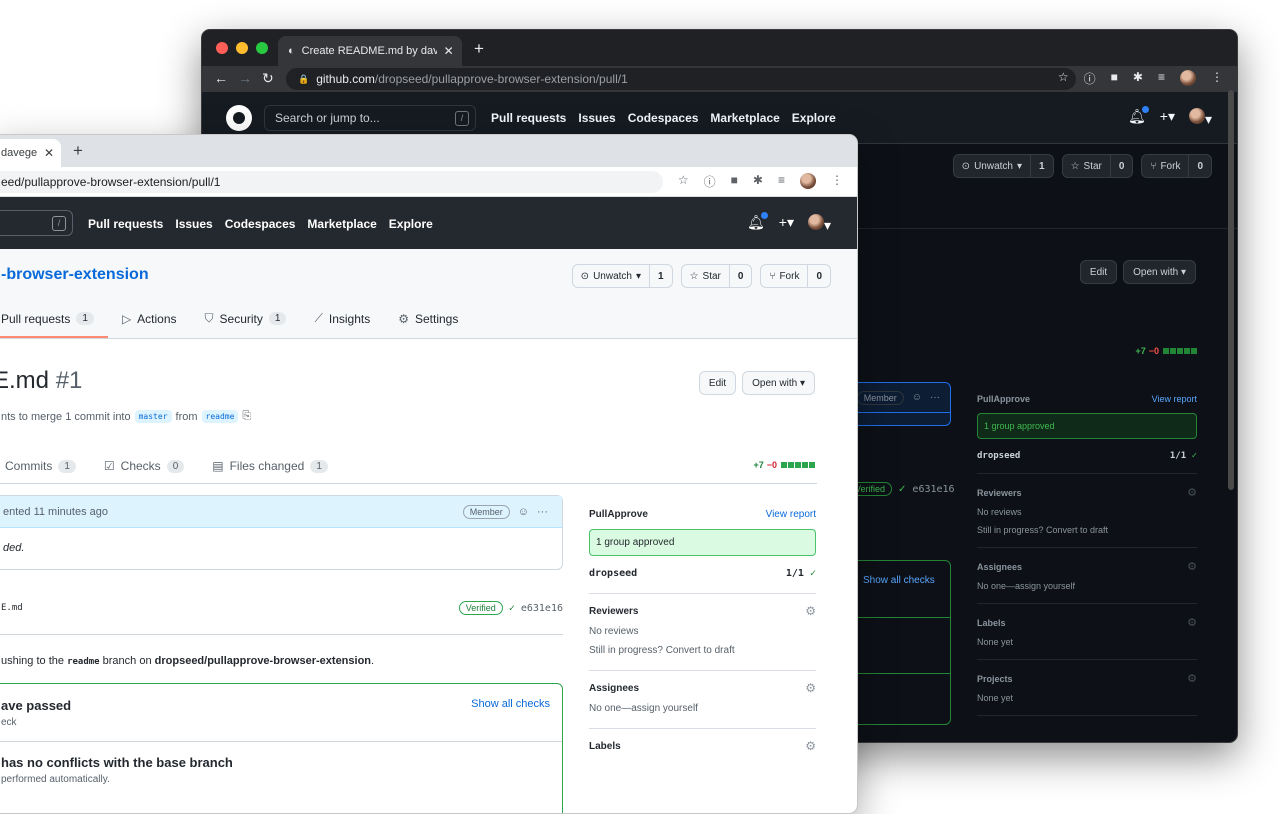 The image size is (1280, 814). Describe the element at coordinates (370, 51) in the screenshot. I see `browser-tab: ◐ Create README.md by davege ✕` at that location.